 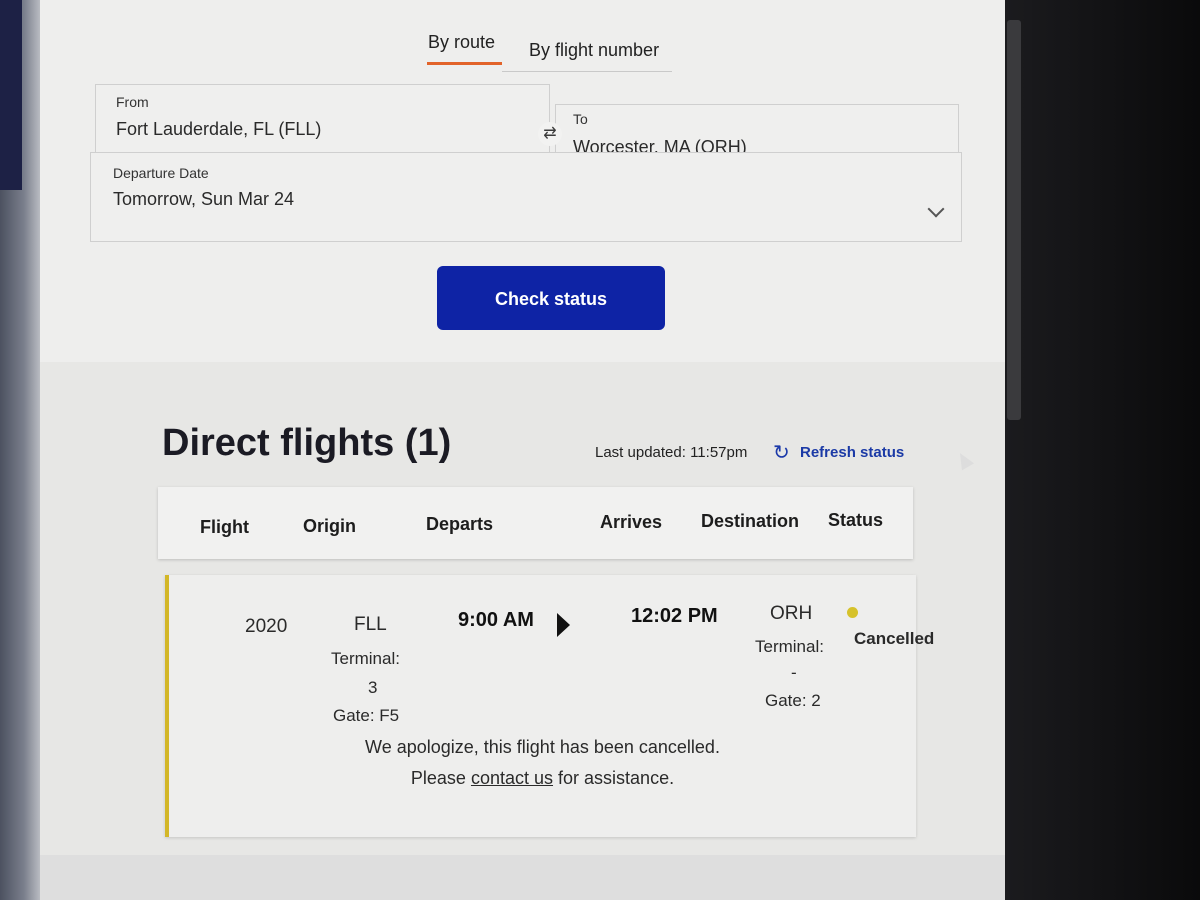 What do you see at coordinates (132, 102) in the screenshot?
I see `from-label: From` at bounding box center [132, 102].